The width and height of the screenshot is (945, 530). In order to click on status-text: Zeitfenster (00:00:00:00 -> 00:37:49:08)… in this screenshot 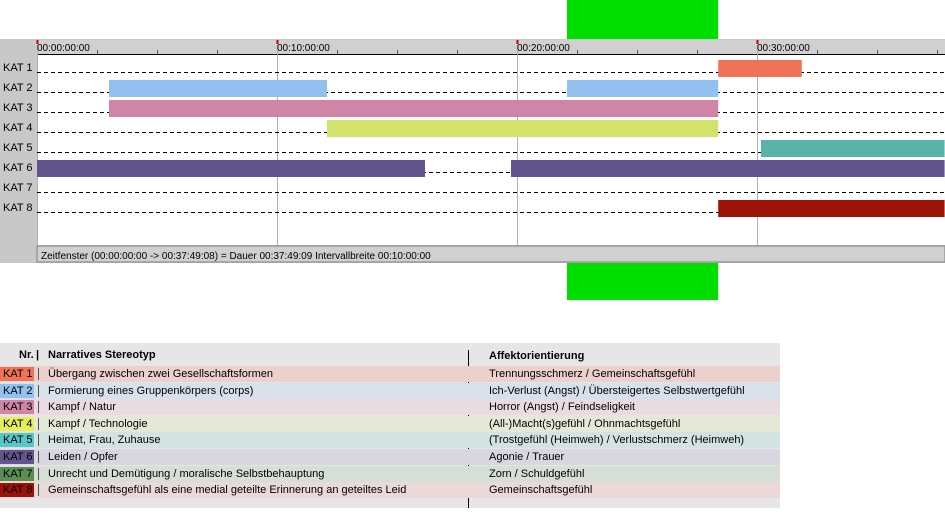, I will do `click(236, 256)`.